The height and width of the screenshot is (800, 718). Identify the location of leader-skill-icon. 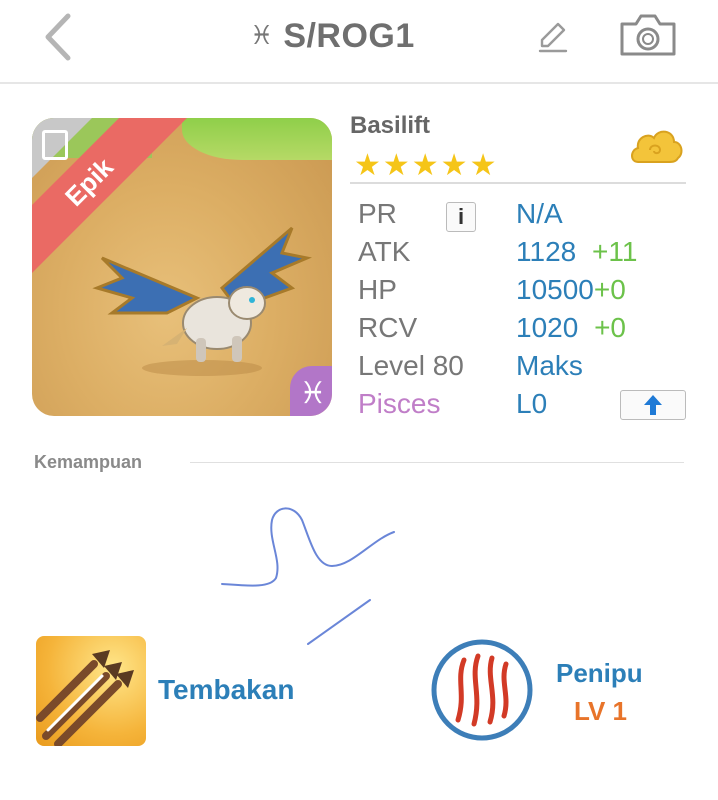
(482, 690).